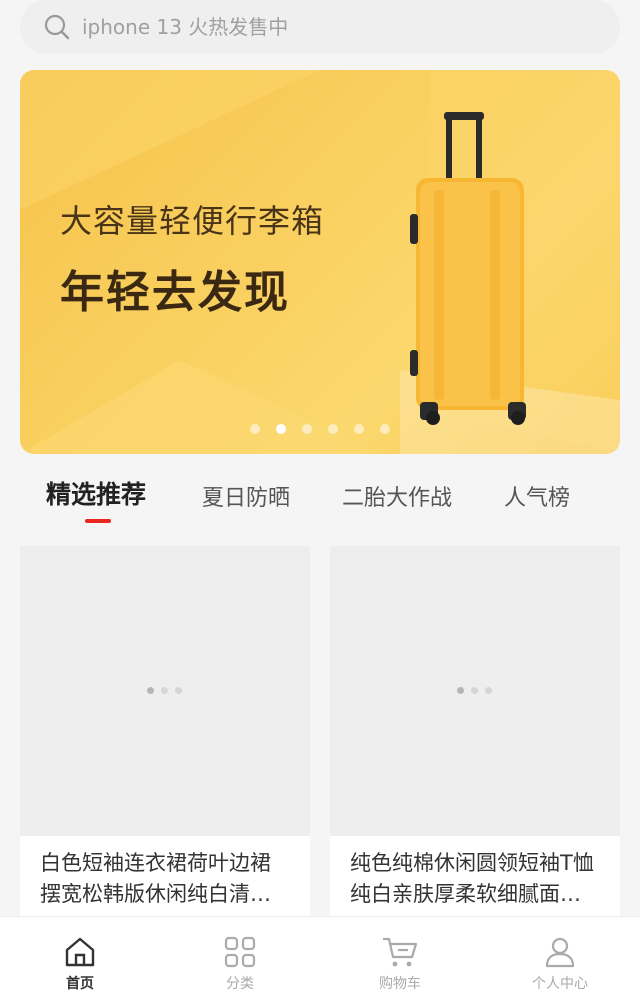 The width and height of the screenshot is (640, 1008). I want to click on search-bar, so click(320, 27).